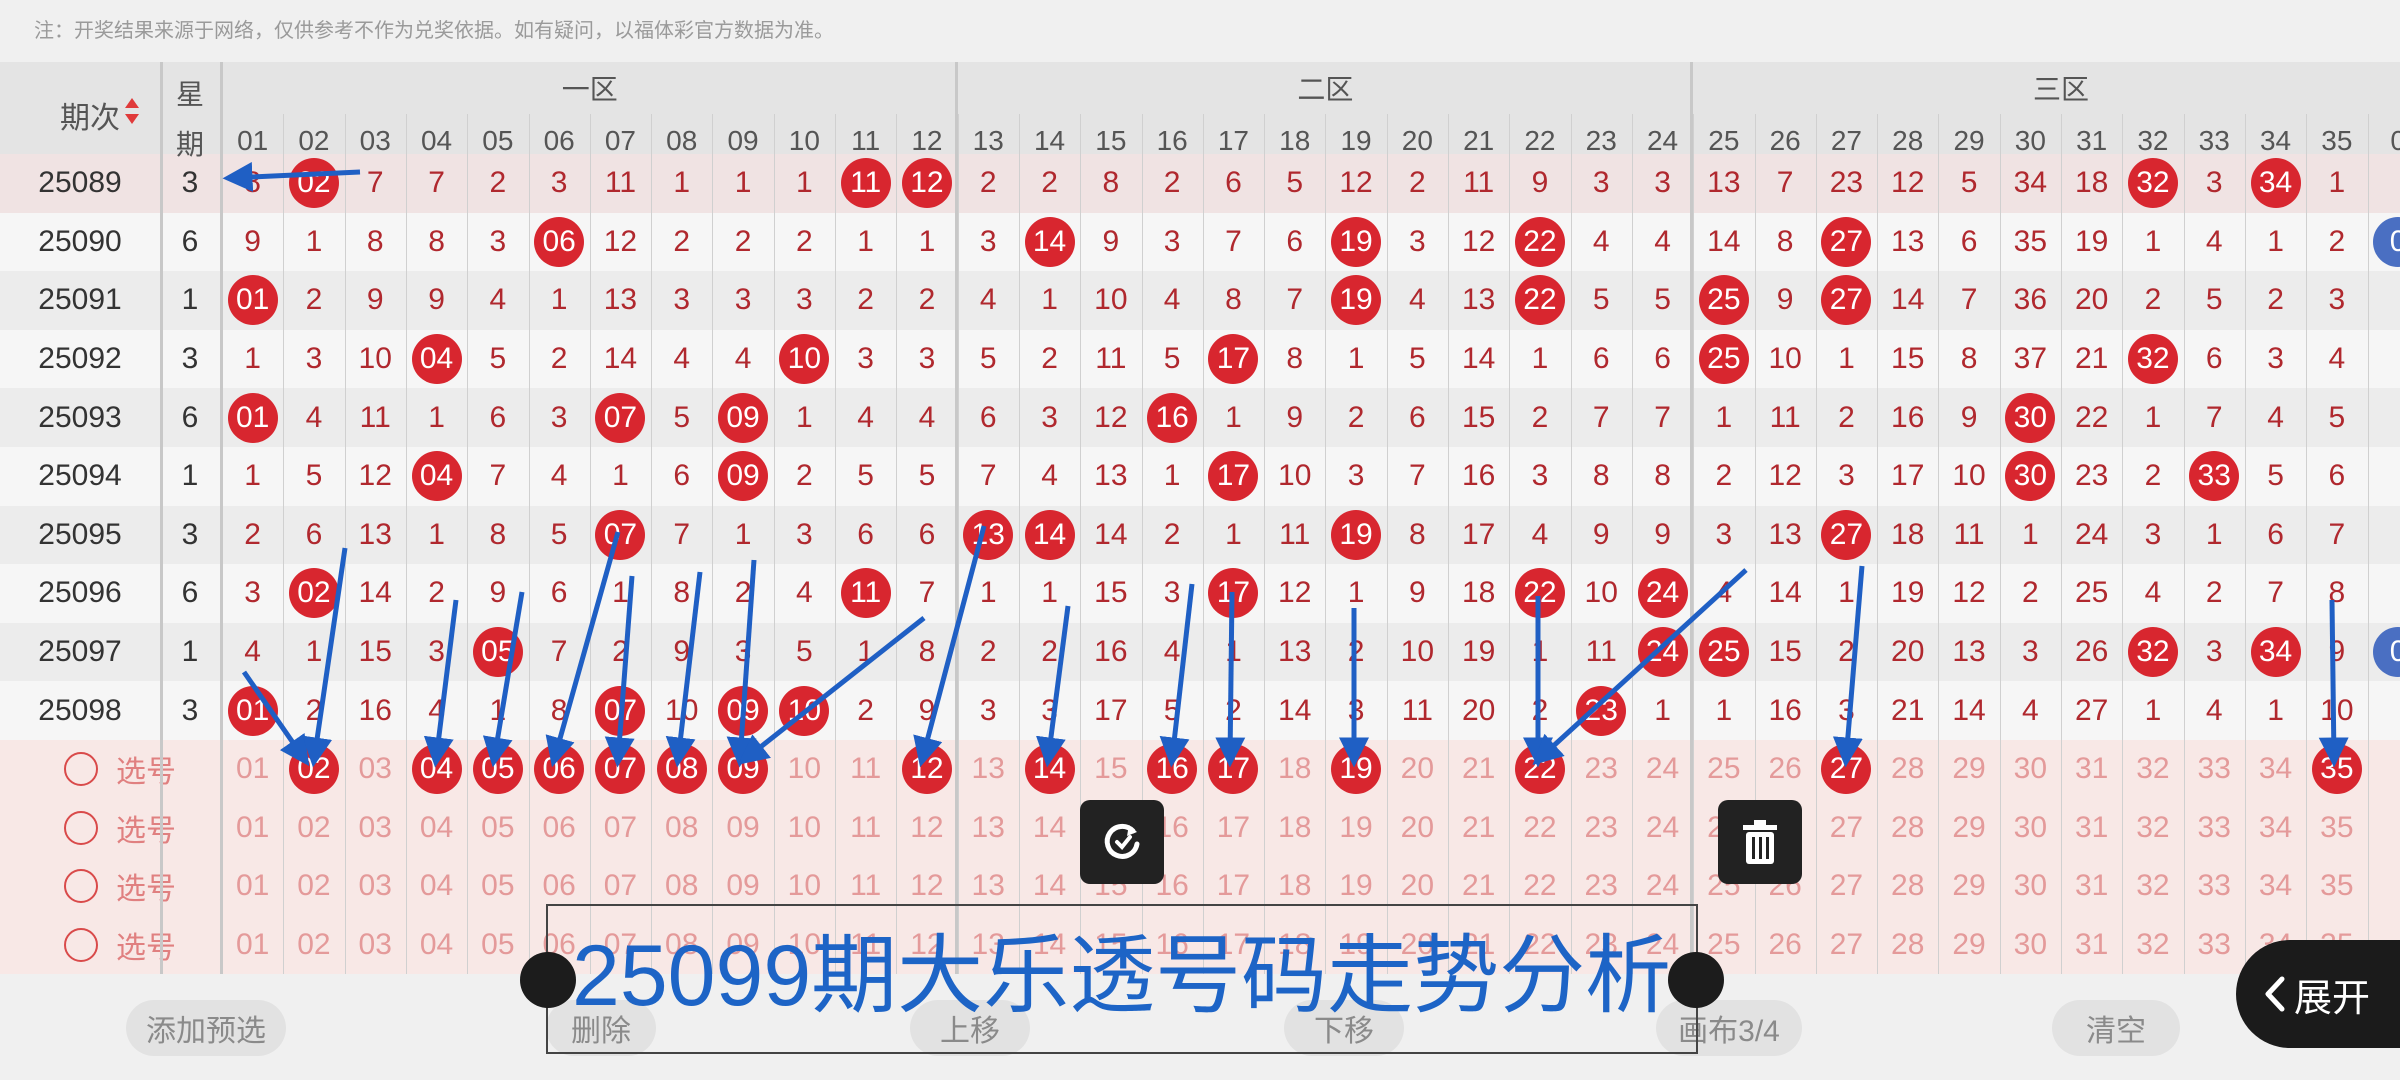 The image size is (2400, 1080). I want to click on selected-pick-ball: 04, so click(436, 769).